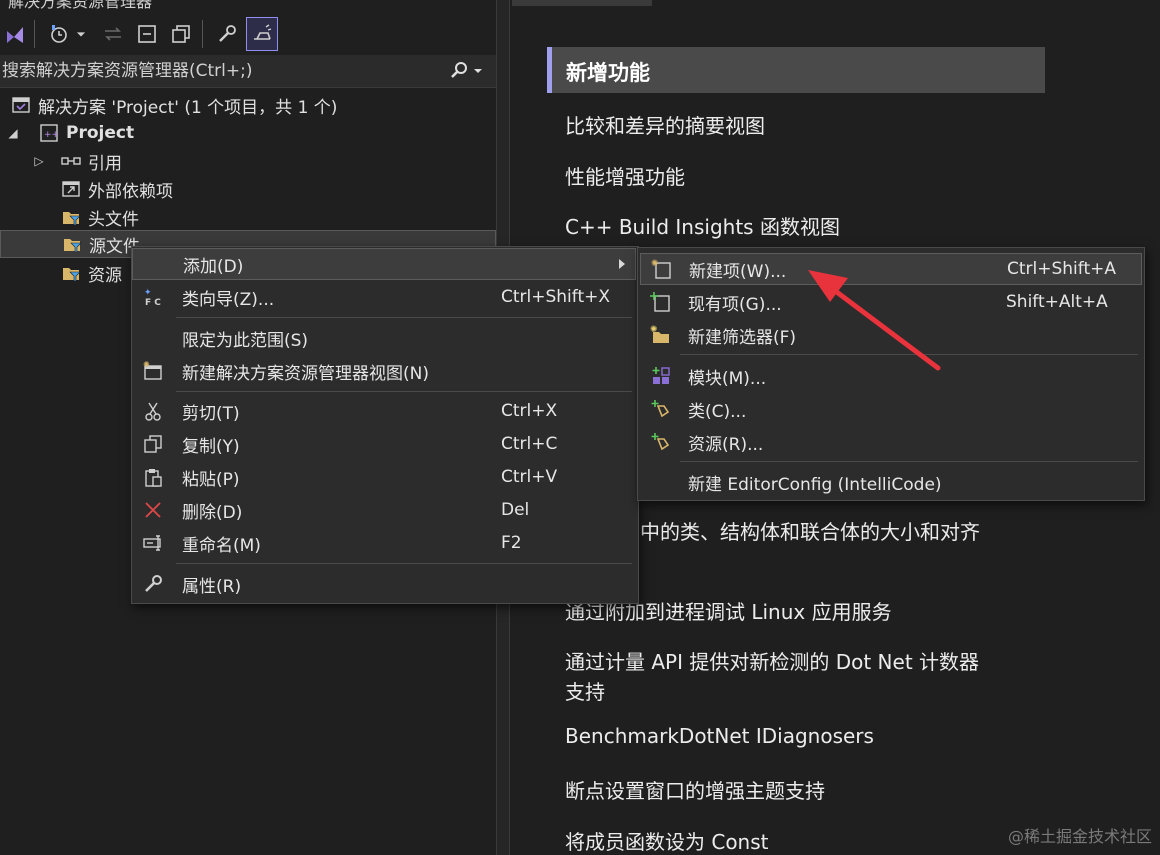  I want to click on scissors-icon, so click(153, 411).